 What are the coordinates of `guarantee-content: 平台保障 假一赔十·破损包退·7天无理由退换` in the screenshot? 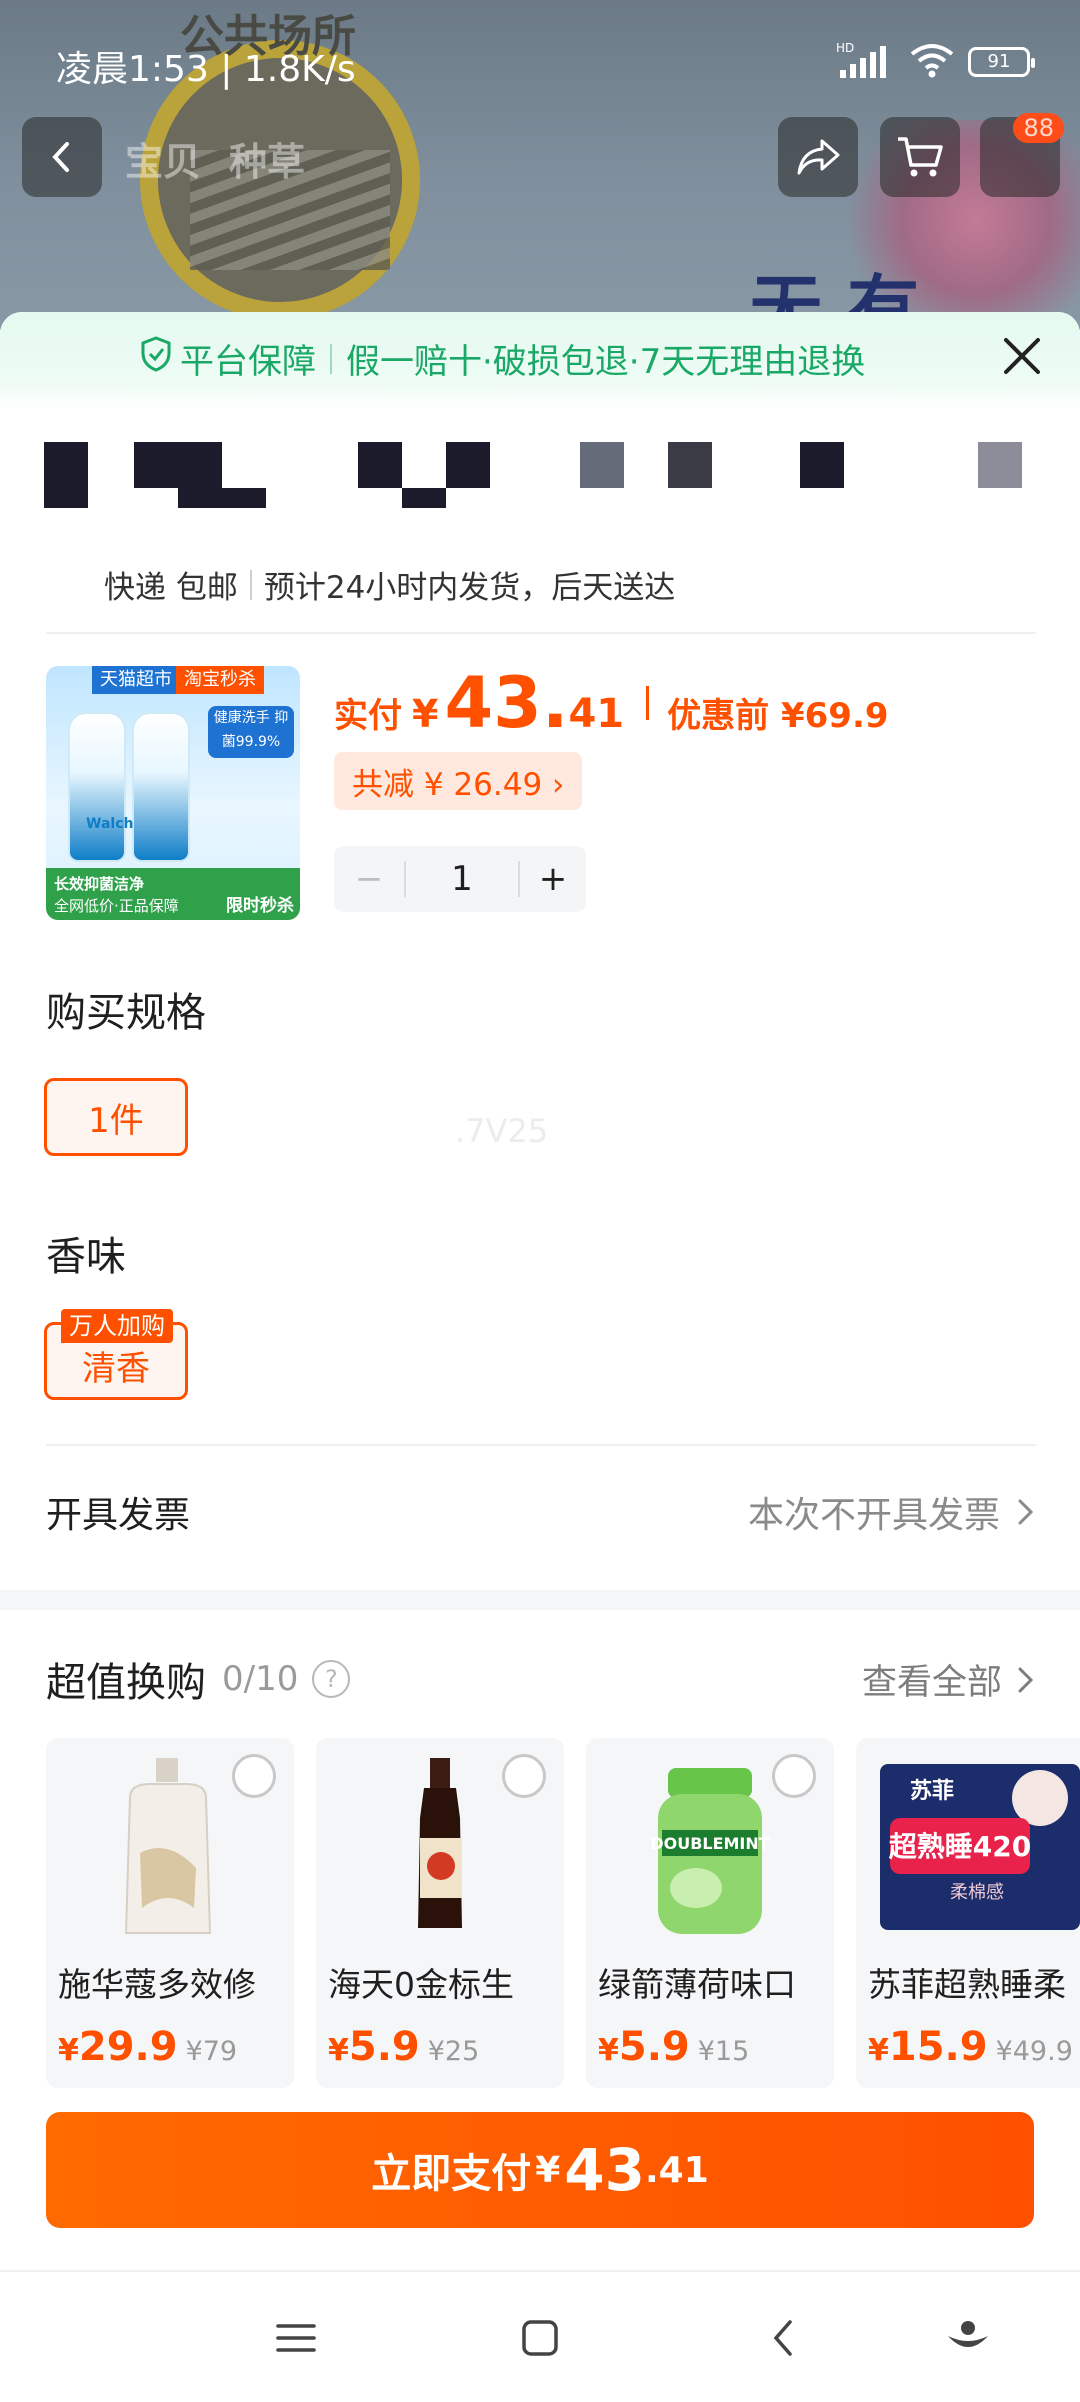 It's located at (502, 358).